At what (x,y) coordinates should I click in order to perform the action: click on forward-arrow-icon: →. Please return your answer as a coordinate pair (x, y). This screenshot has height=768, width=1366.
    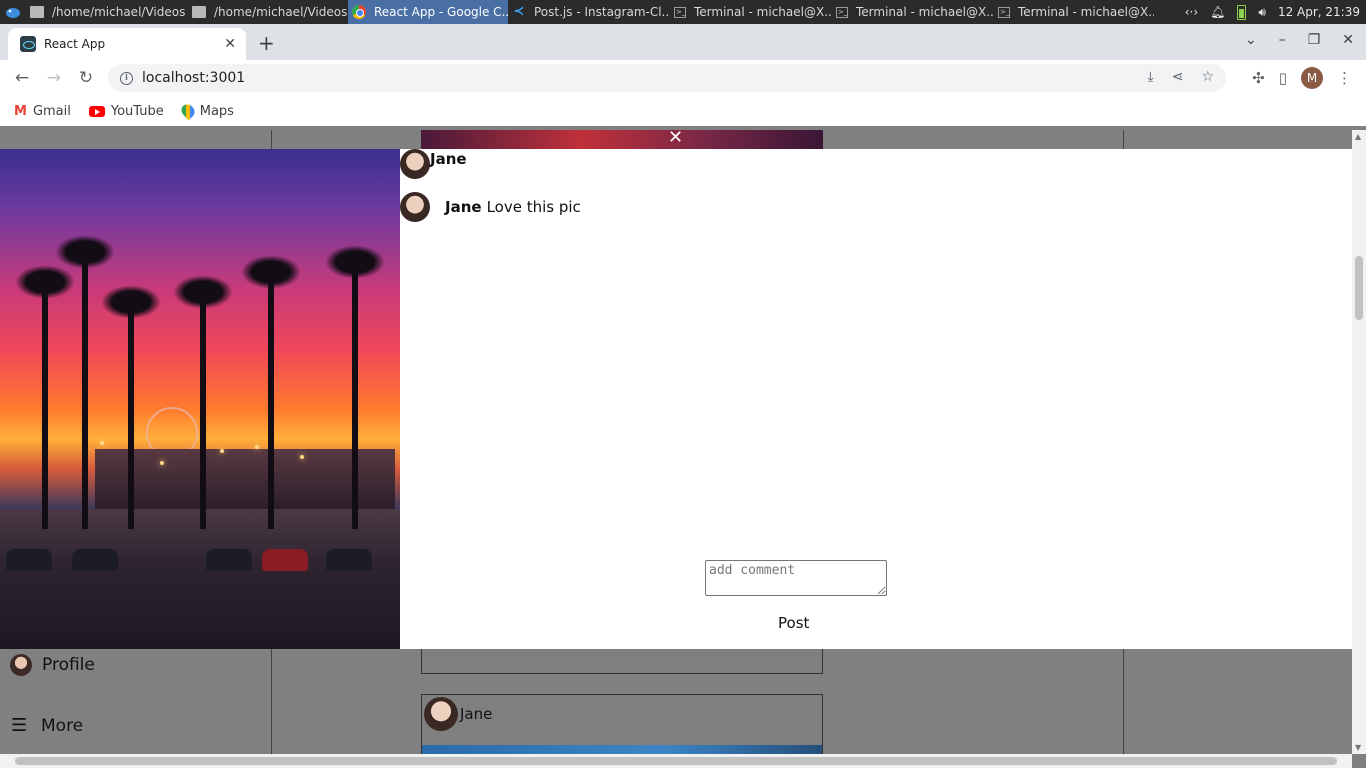
    Looking at the image, I should click on (54, 78).